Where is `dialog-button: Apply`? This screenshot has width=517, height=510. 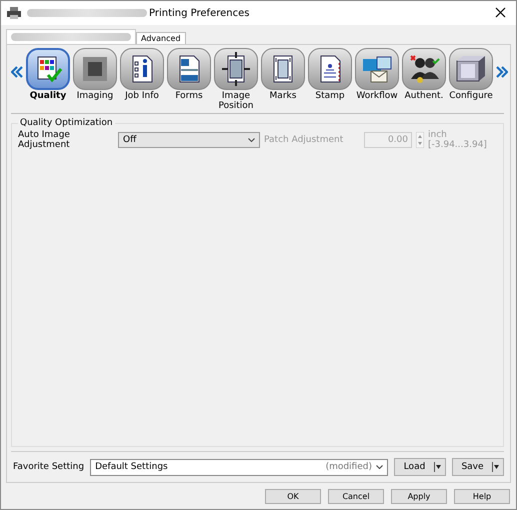
dialog-button: Apply is located at coordinates (419, 496).